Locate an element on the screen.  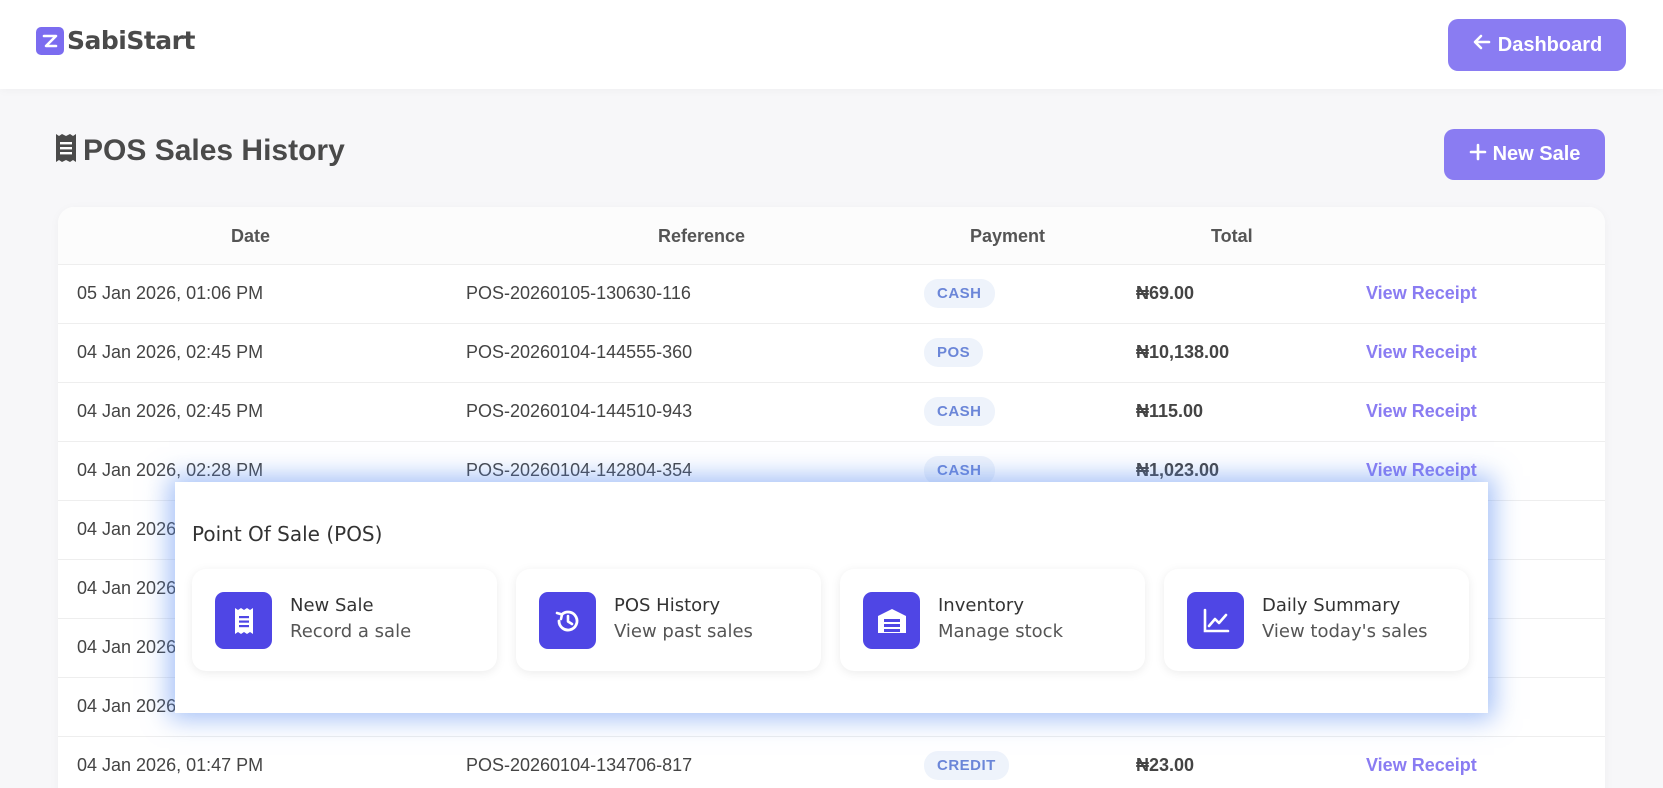
new-sale-label: New Sale is located at coordinates (1536, 154).